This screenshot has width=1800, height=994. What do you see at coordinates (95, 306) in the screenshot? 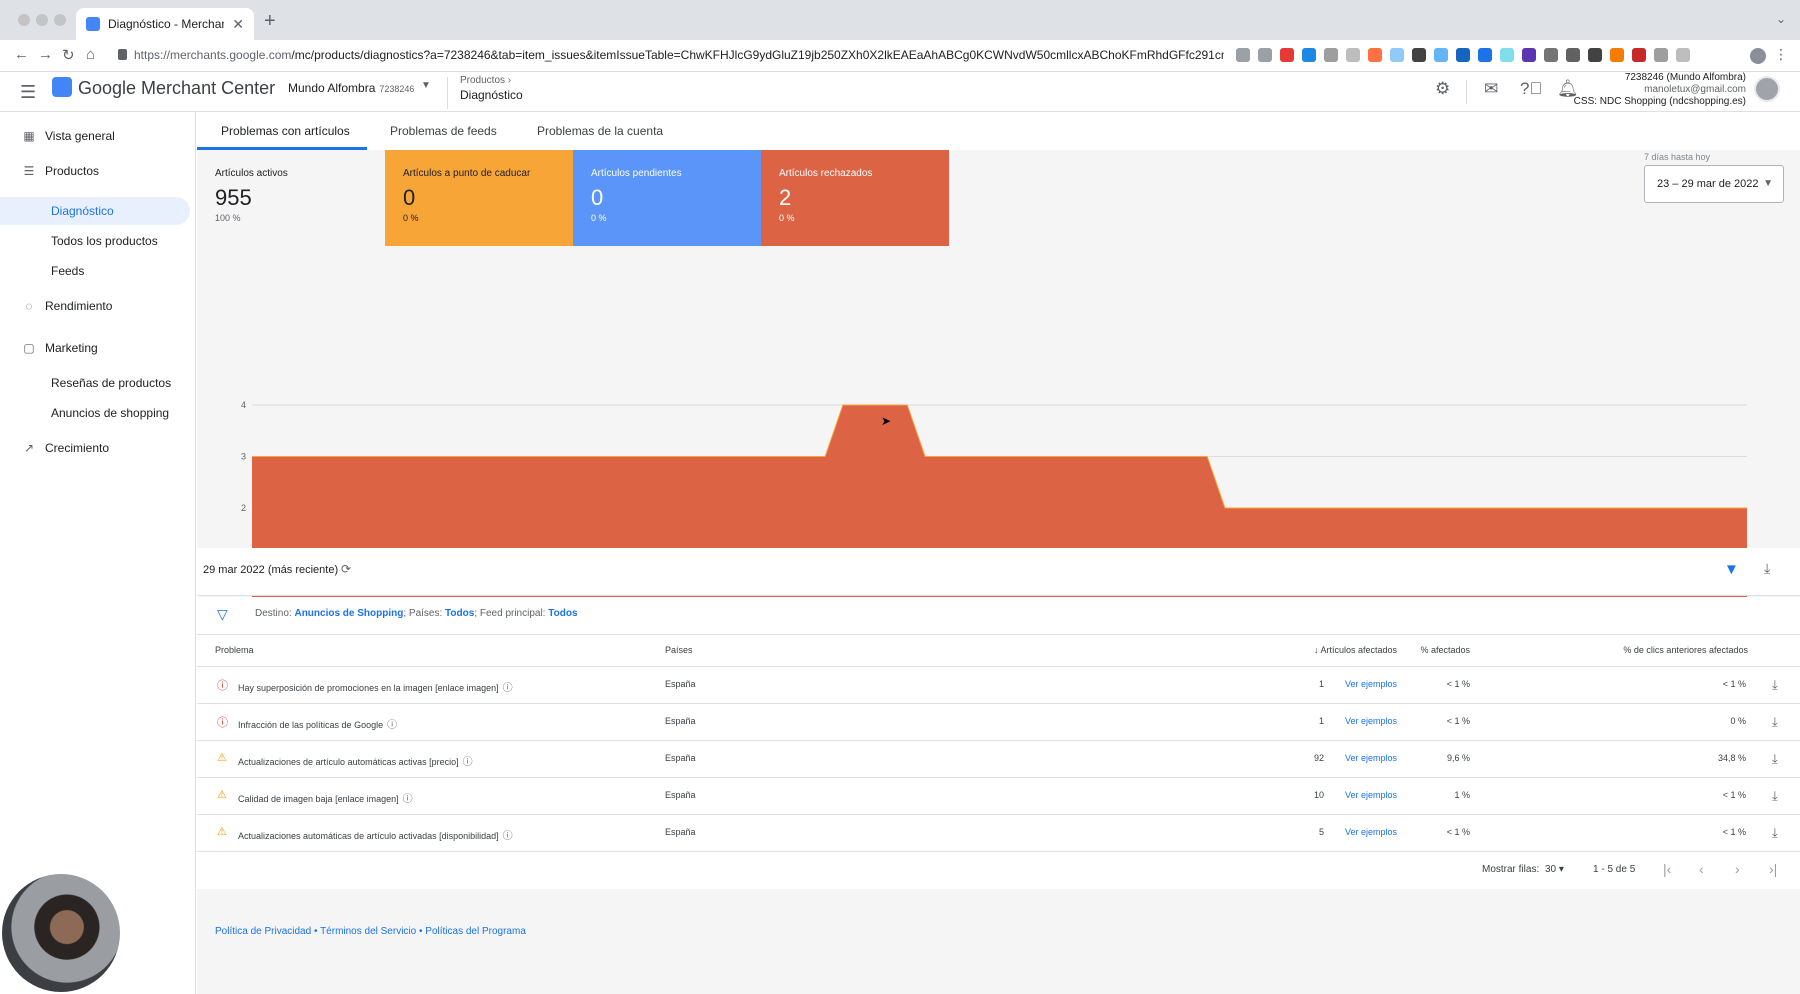
I see `sidebar-item-rendimiento: ◌ Rendimiento` at bounding box center [95, 306].